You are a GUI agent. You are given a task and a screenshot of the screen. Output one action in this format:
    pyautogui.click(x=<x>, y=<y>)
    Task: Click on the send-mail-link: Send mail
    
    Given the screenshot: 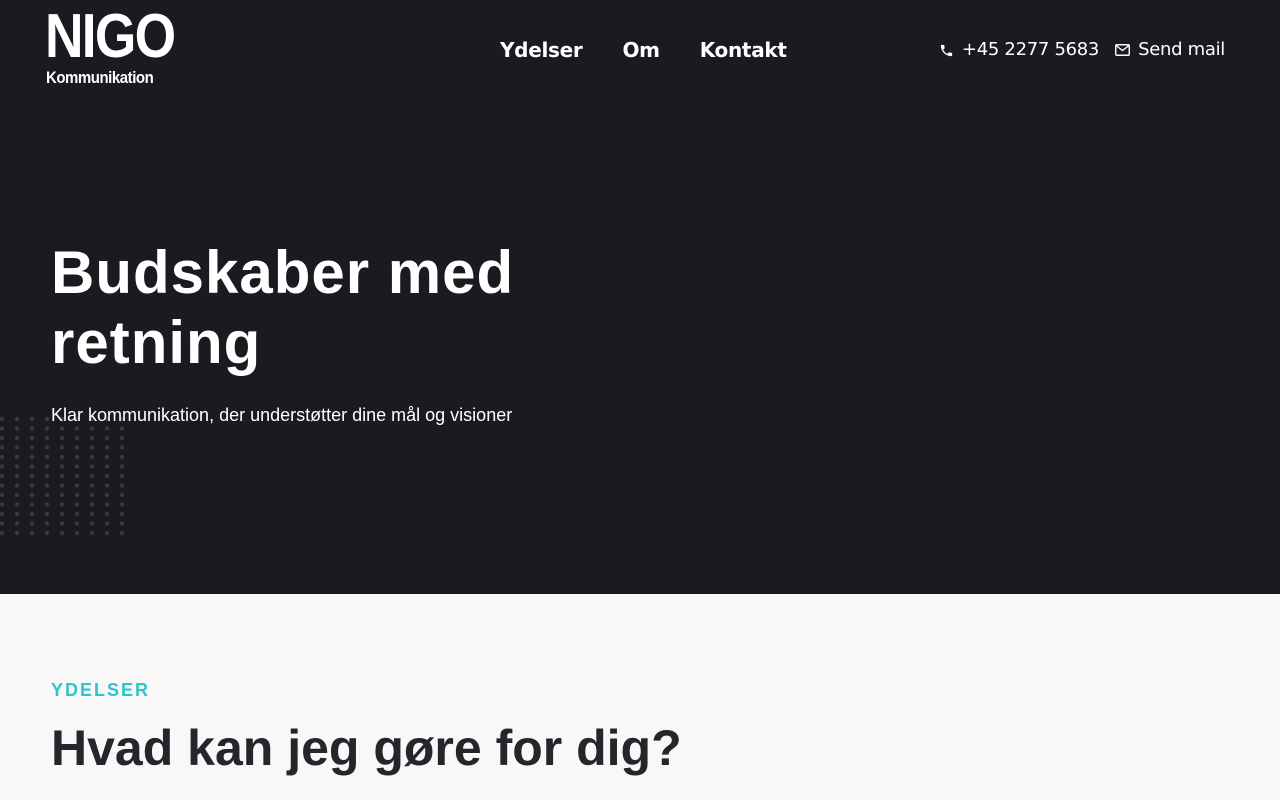 What is the action you would take?
    pyautogui.click(x=1170, y=50)
    